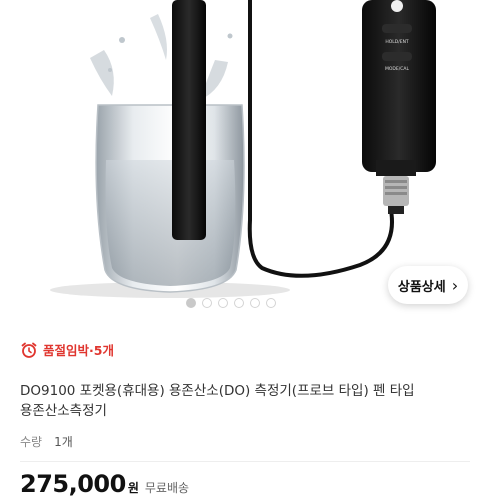  Describe the element at coordinates (78, 350) in the screenshot. I see `stock-warning-text: 품절임박·5개` at that location.